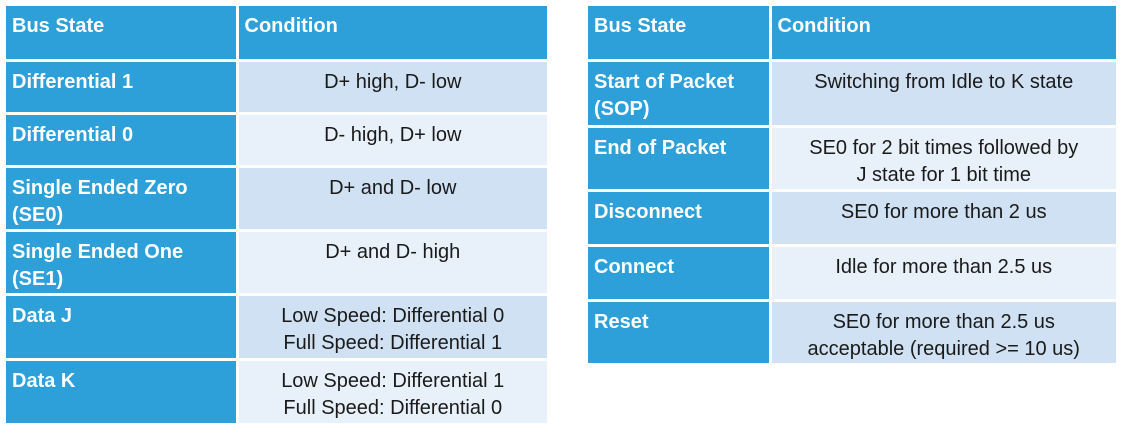 The width and height of the screenshot is (1125, 444). Describe the element at coordinates (679, 273) in the screenshot. I see `bus-state-cell: Connect` at that location.